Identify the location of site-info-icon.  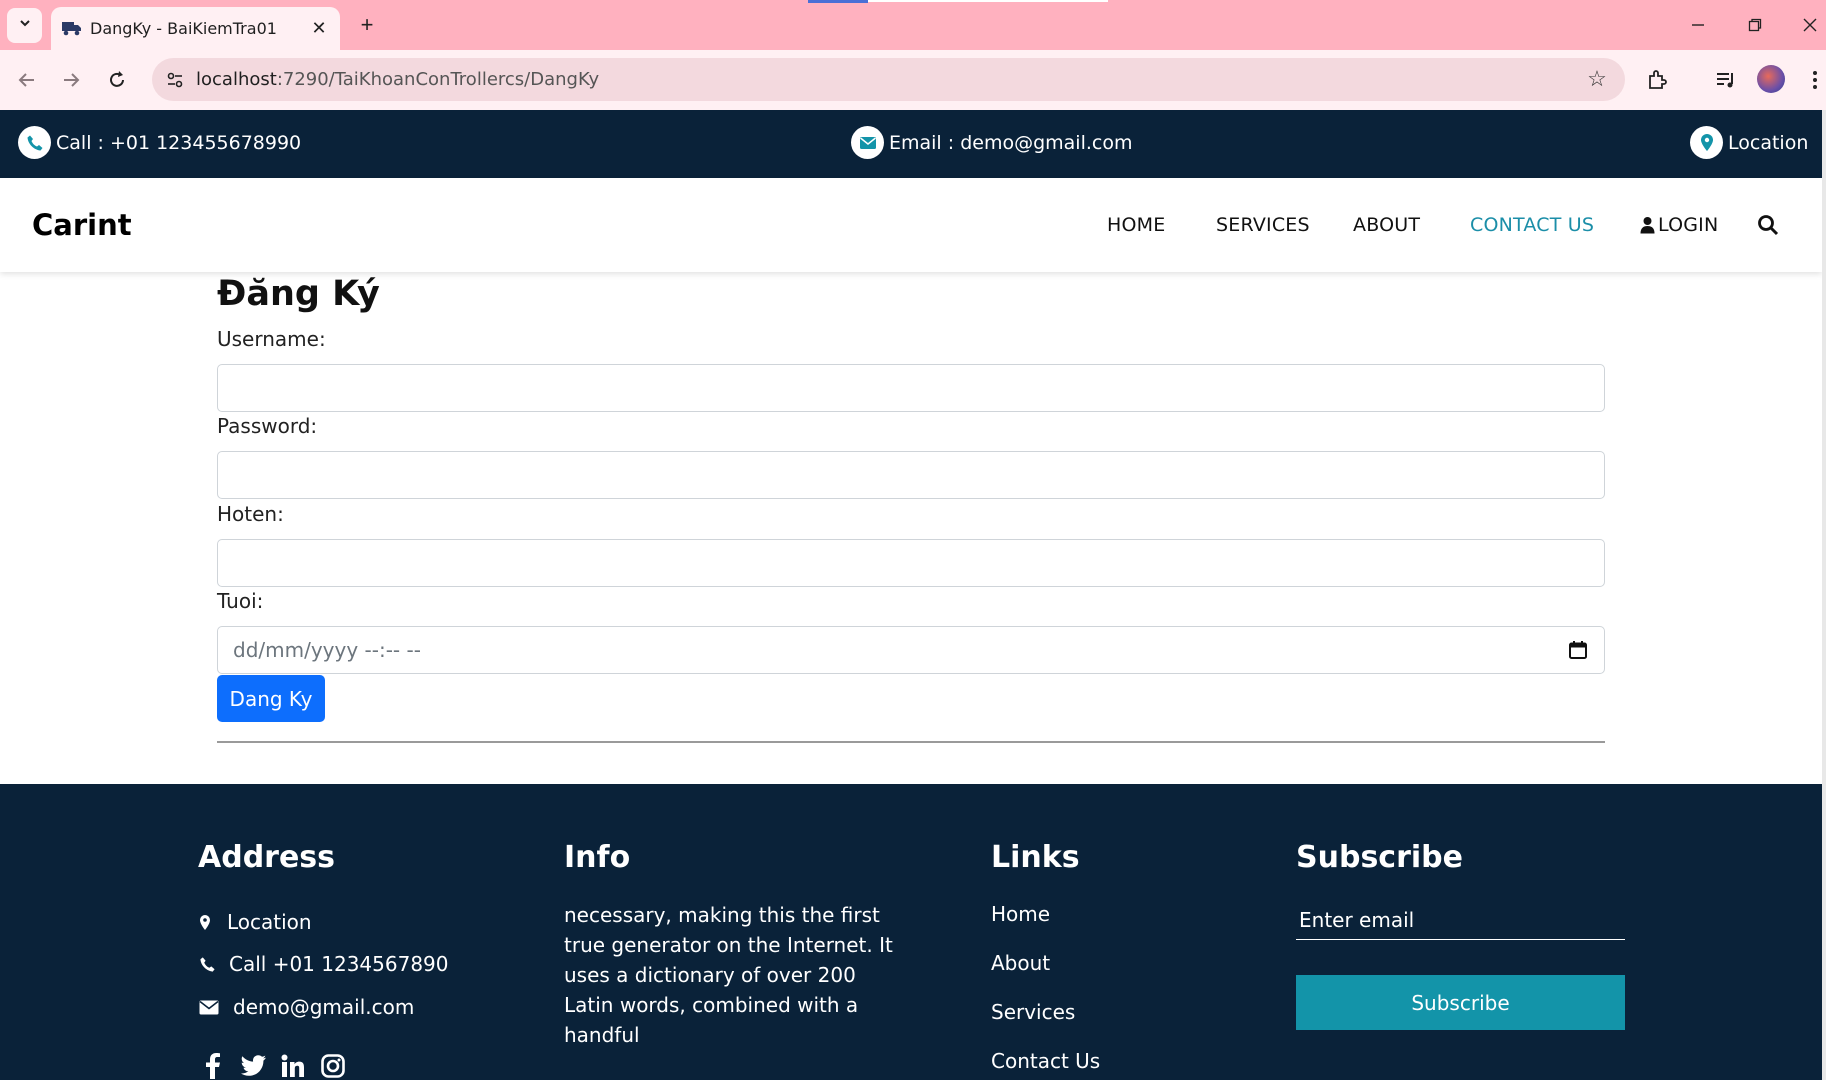
(174, 79).